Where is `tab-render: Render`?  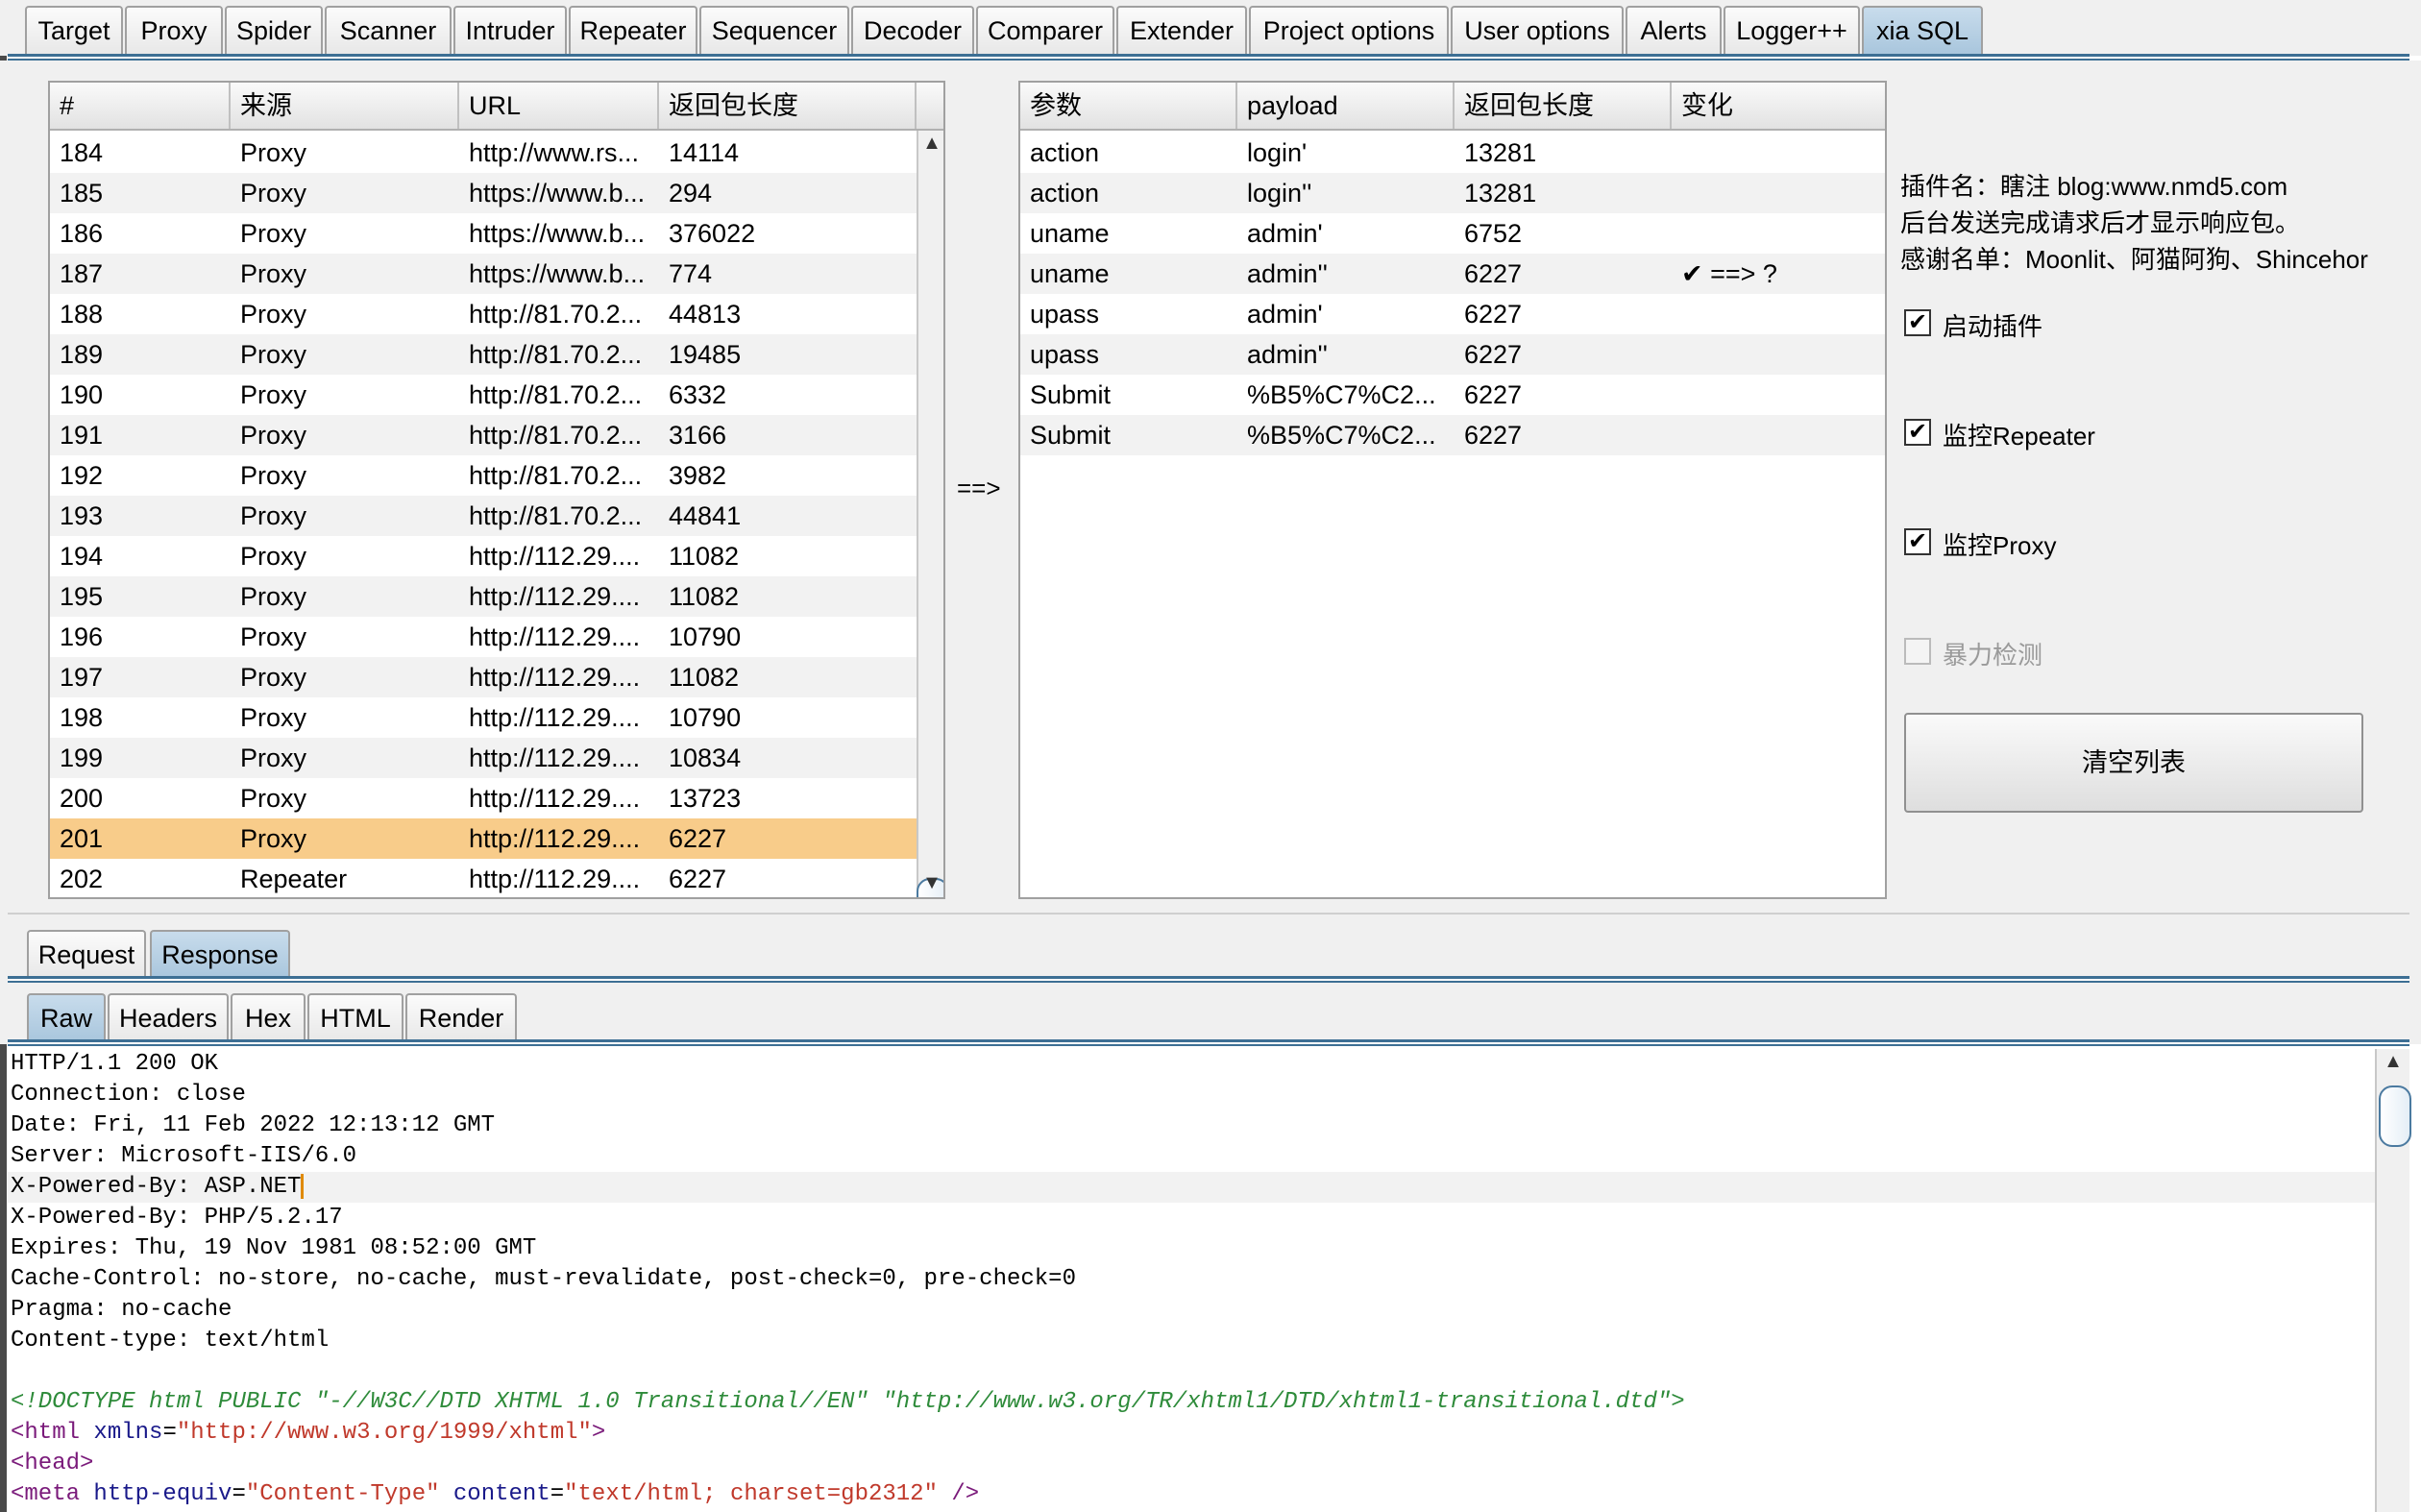
tab-render: Render is located at coordinates (461, 1017).